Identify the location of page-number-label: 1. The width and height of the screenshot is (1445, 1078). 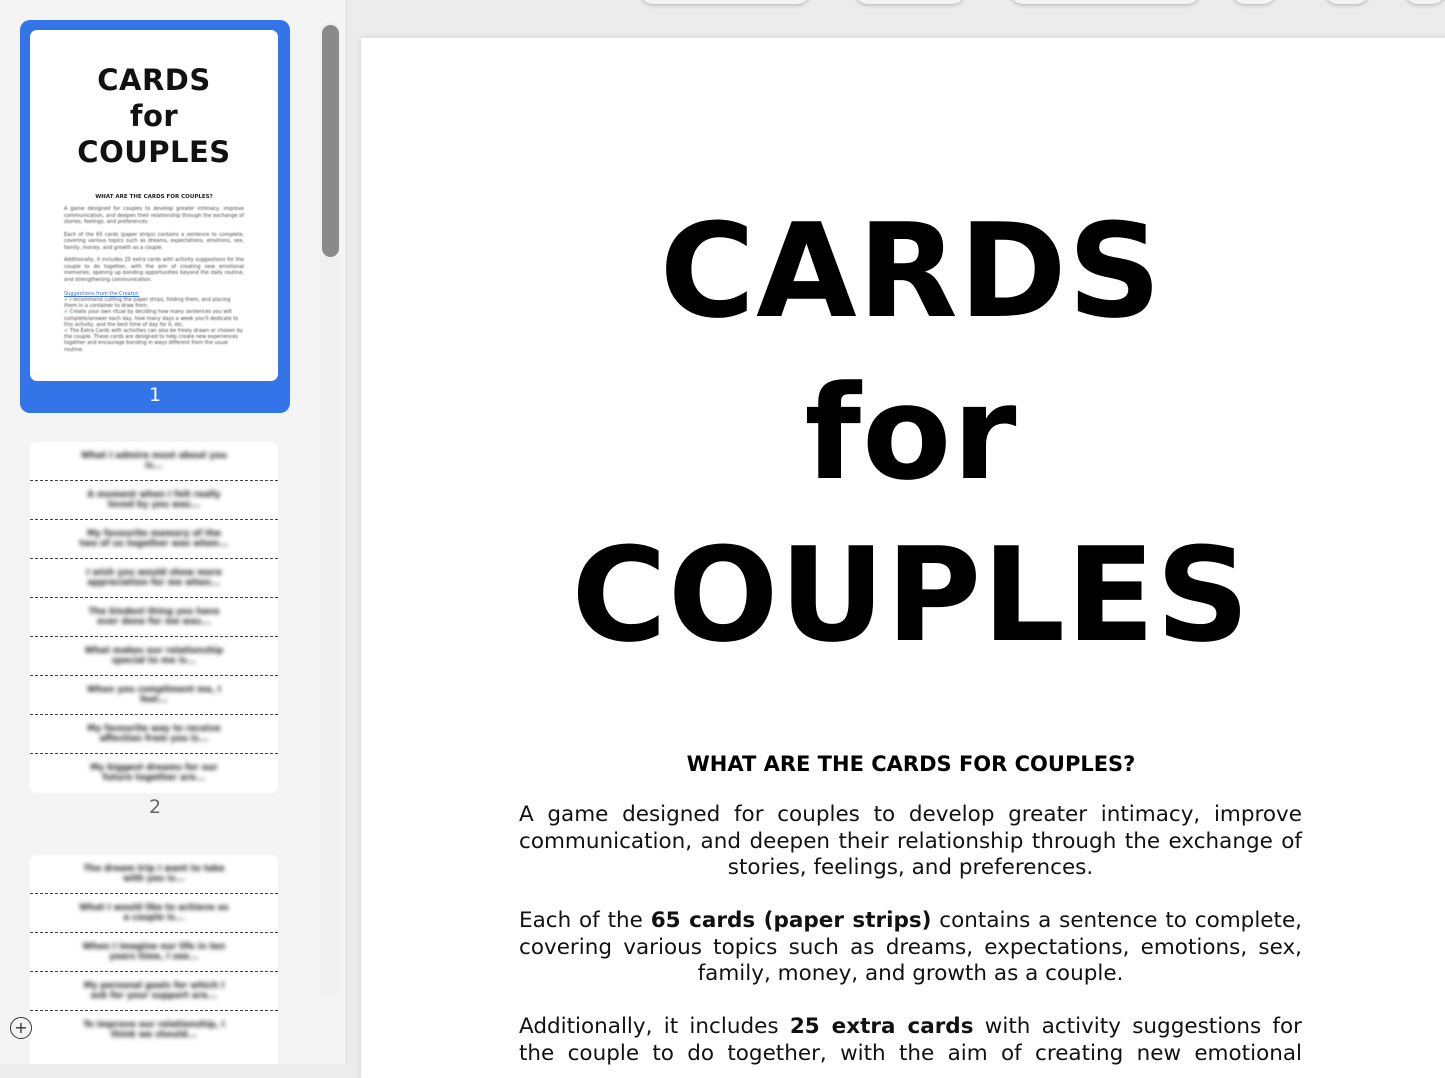
(155, 395).